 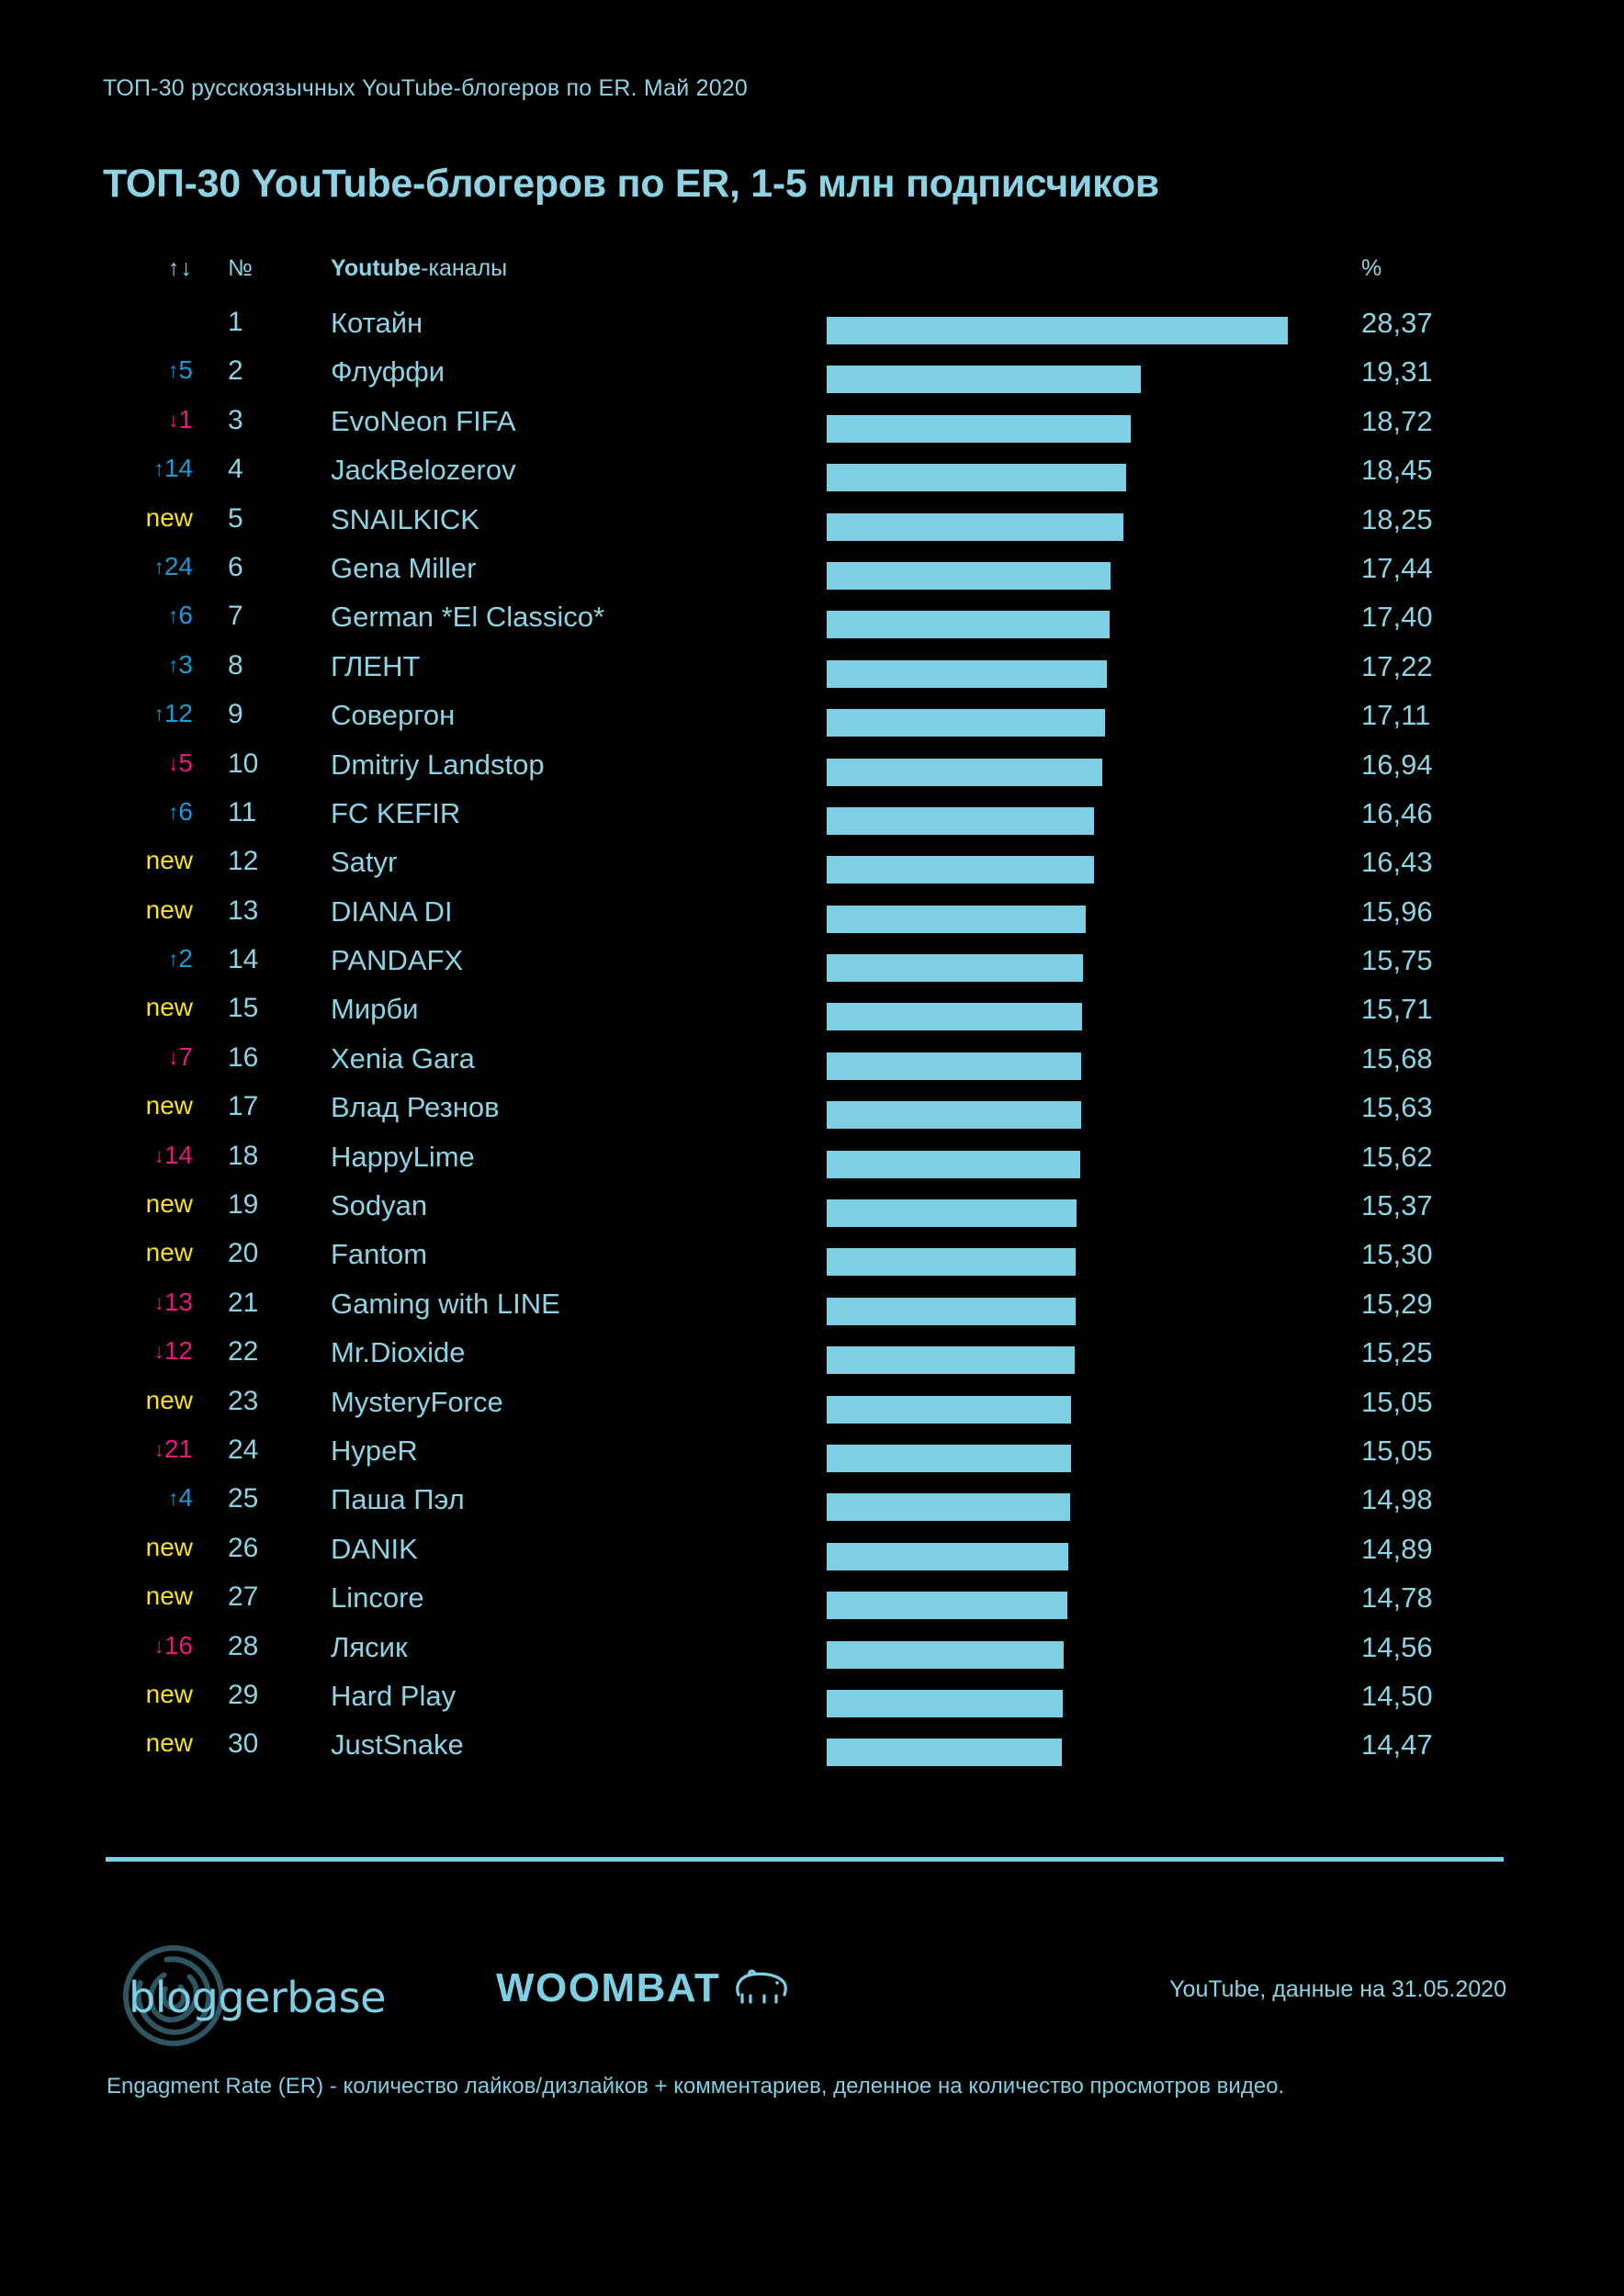 I want to click on table-row: new 5 SNAILKICK 18,25, so click(x=812, y=527).